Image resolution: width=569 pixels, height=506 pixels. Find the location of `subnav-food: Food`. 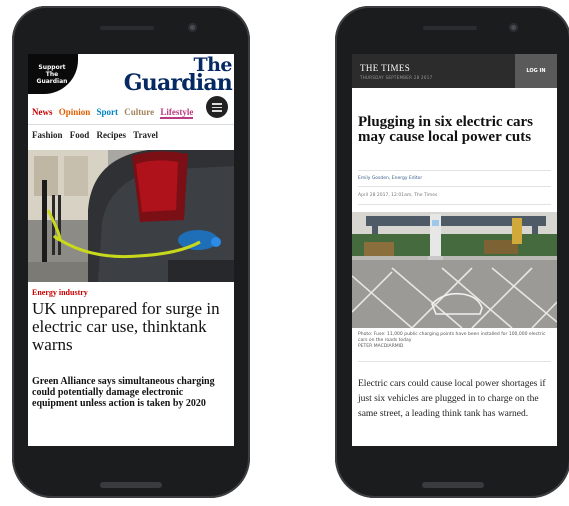

subnav-food: Food is located at coordinates (80, 135).